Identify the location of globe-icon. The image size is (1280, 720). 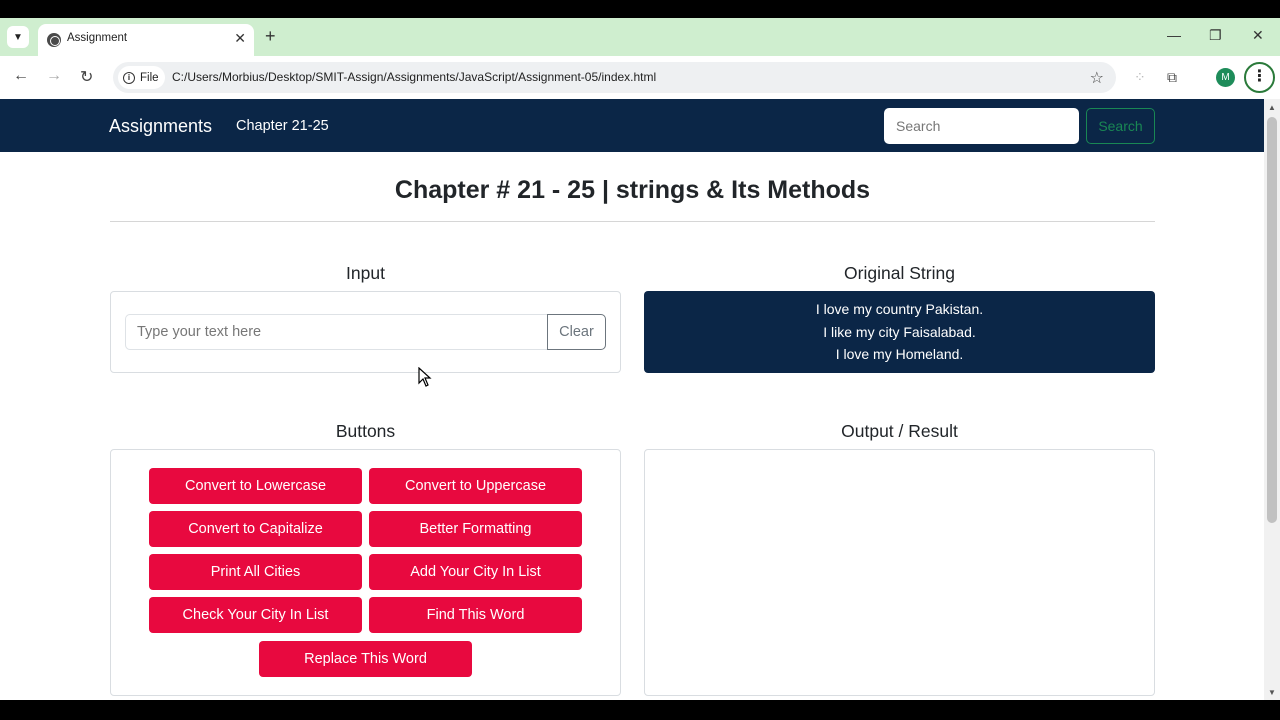
(54, 40).